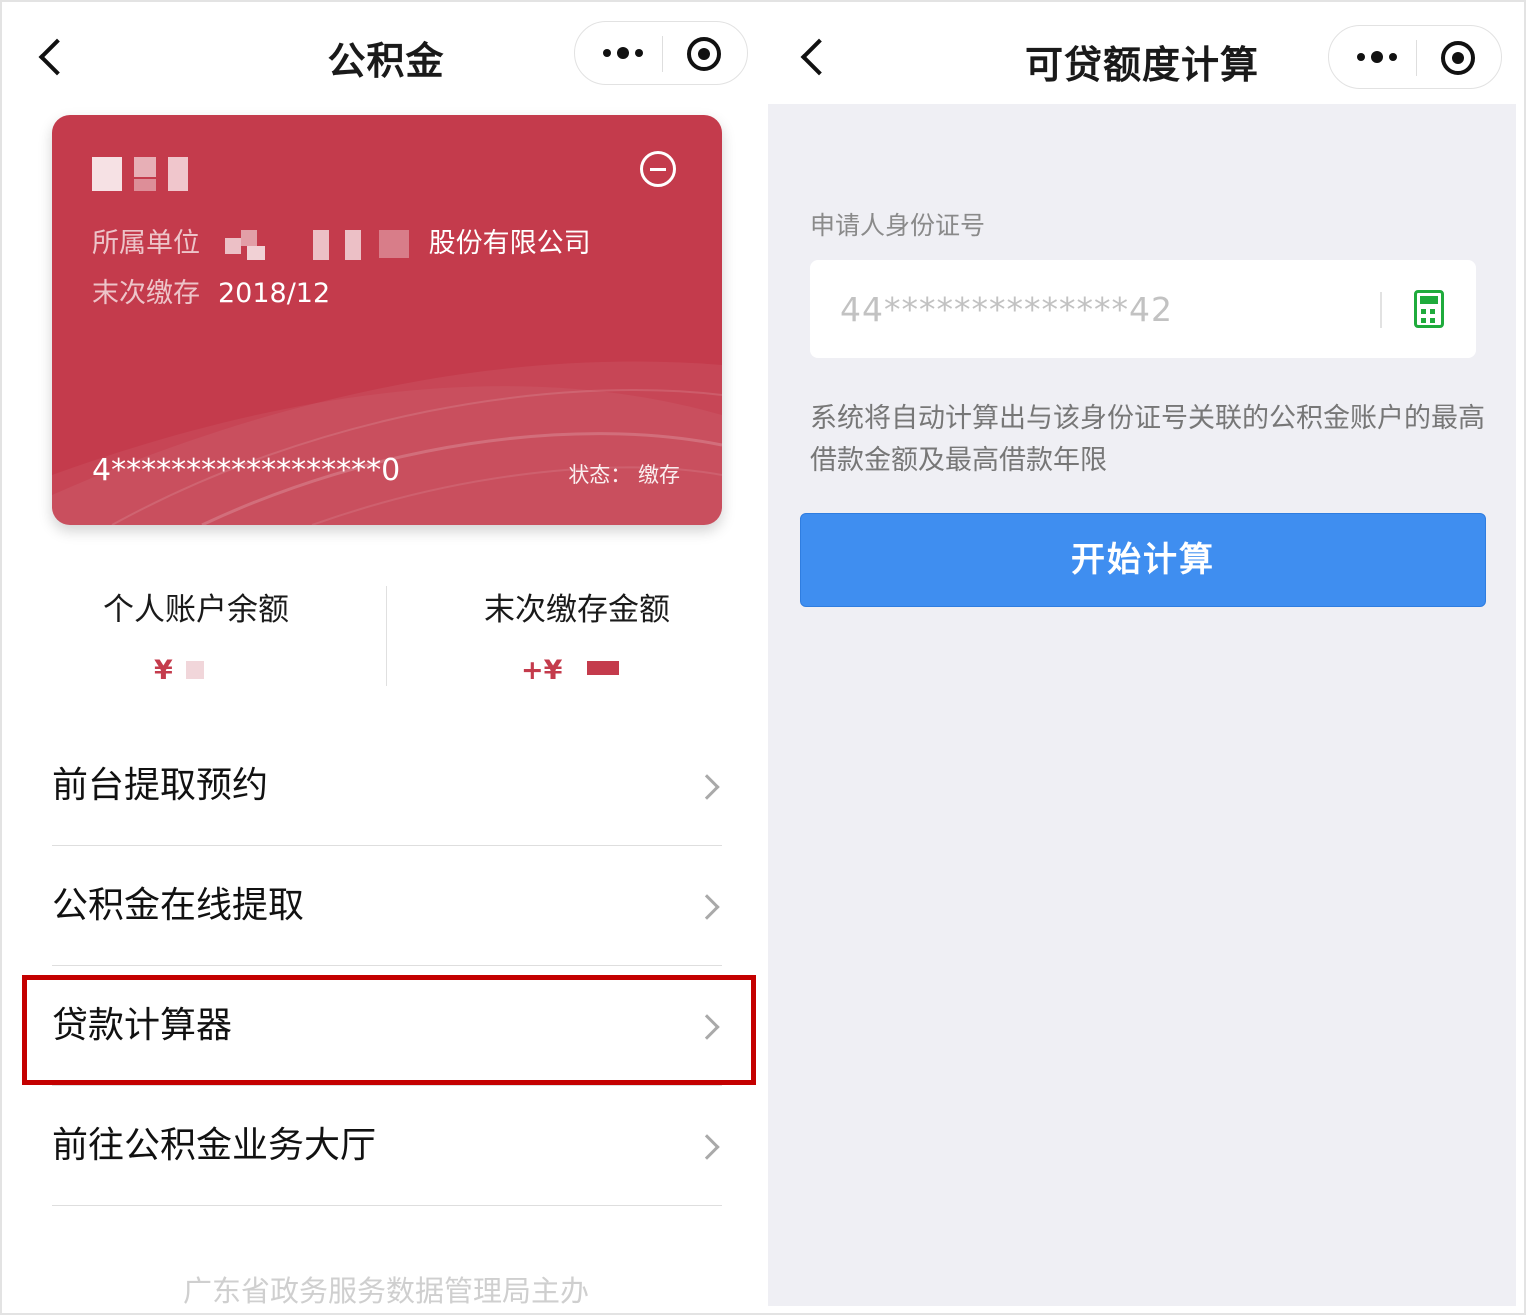  Describe the element at coordinates (577, 636) in the screenshot. I see `last-amount-stat: 末次缴存金额 +¥` at that location.